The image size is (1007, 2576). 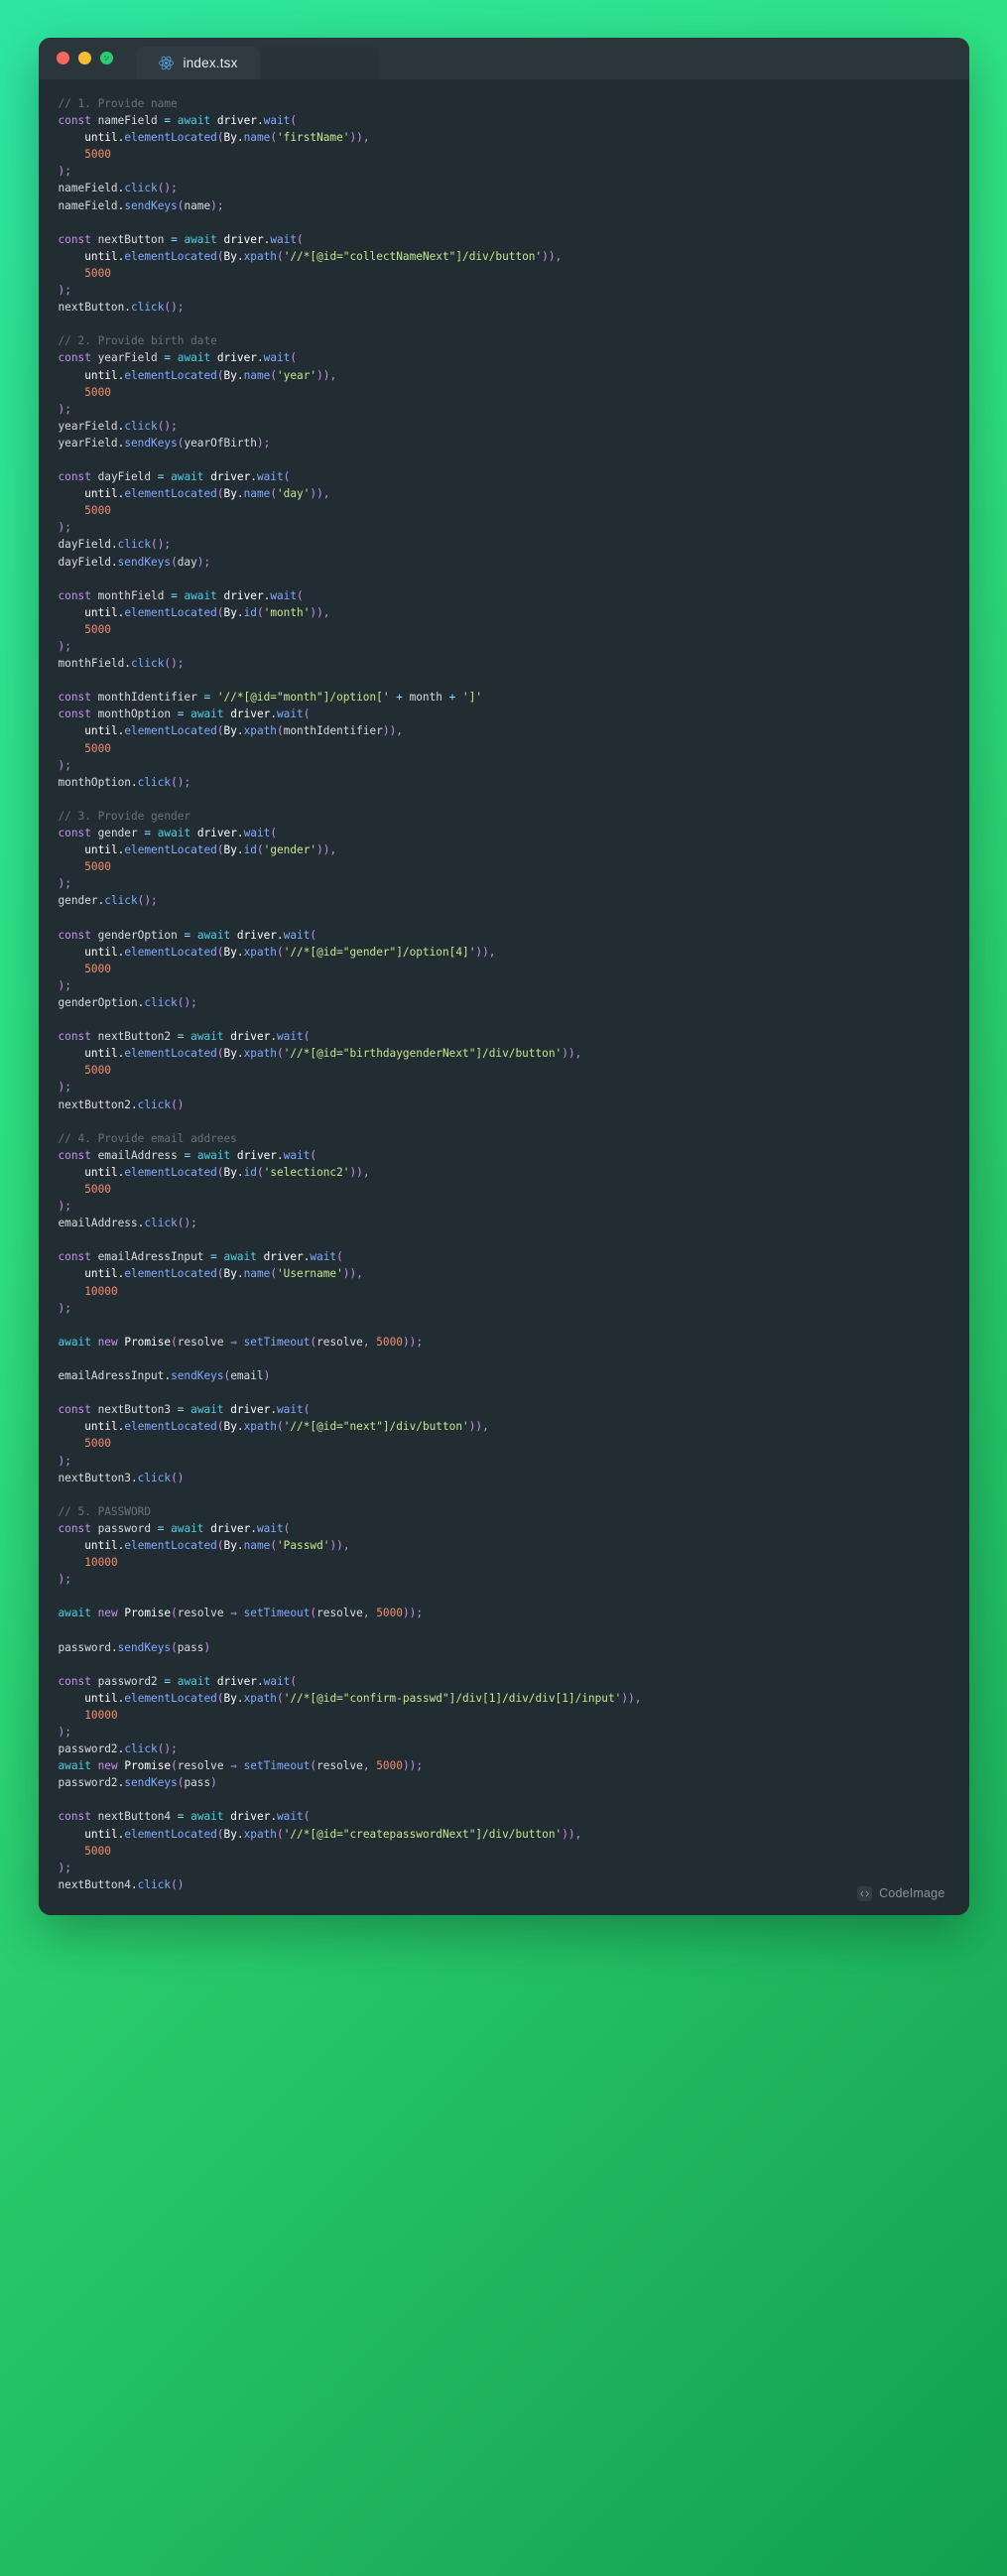 I want to click on codeimage-logo-icon, so click(x=865, y=1893).